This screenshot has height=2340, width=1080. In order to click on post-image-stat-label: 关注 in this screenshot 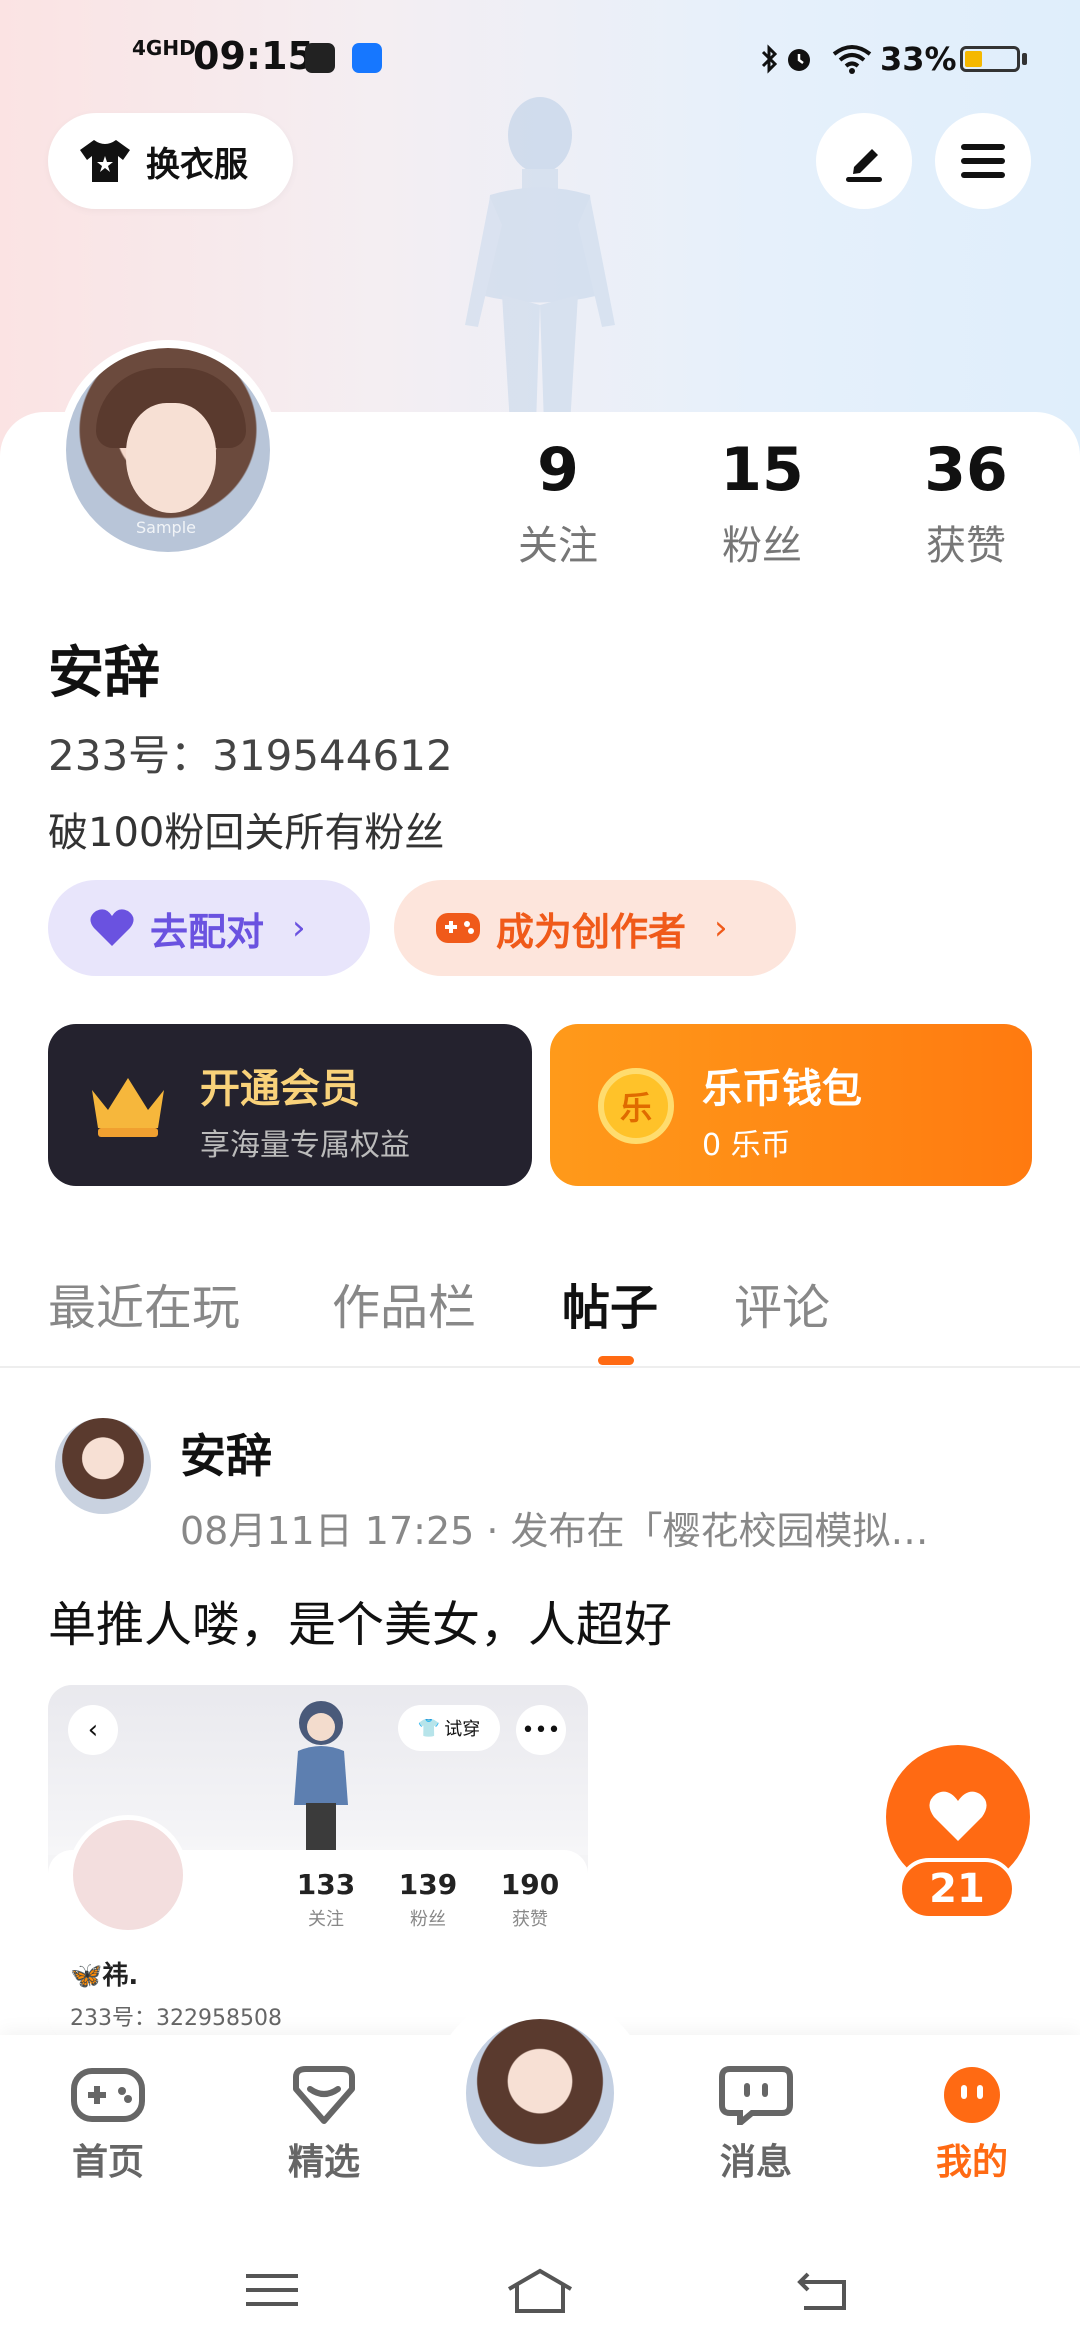, I will do `click(326, 1919)`.